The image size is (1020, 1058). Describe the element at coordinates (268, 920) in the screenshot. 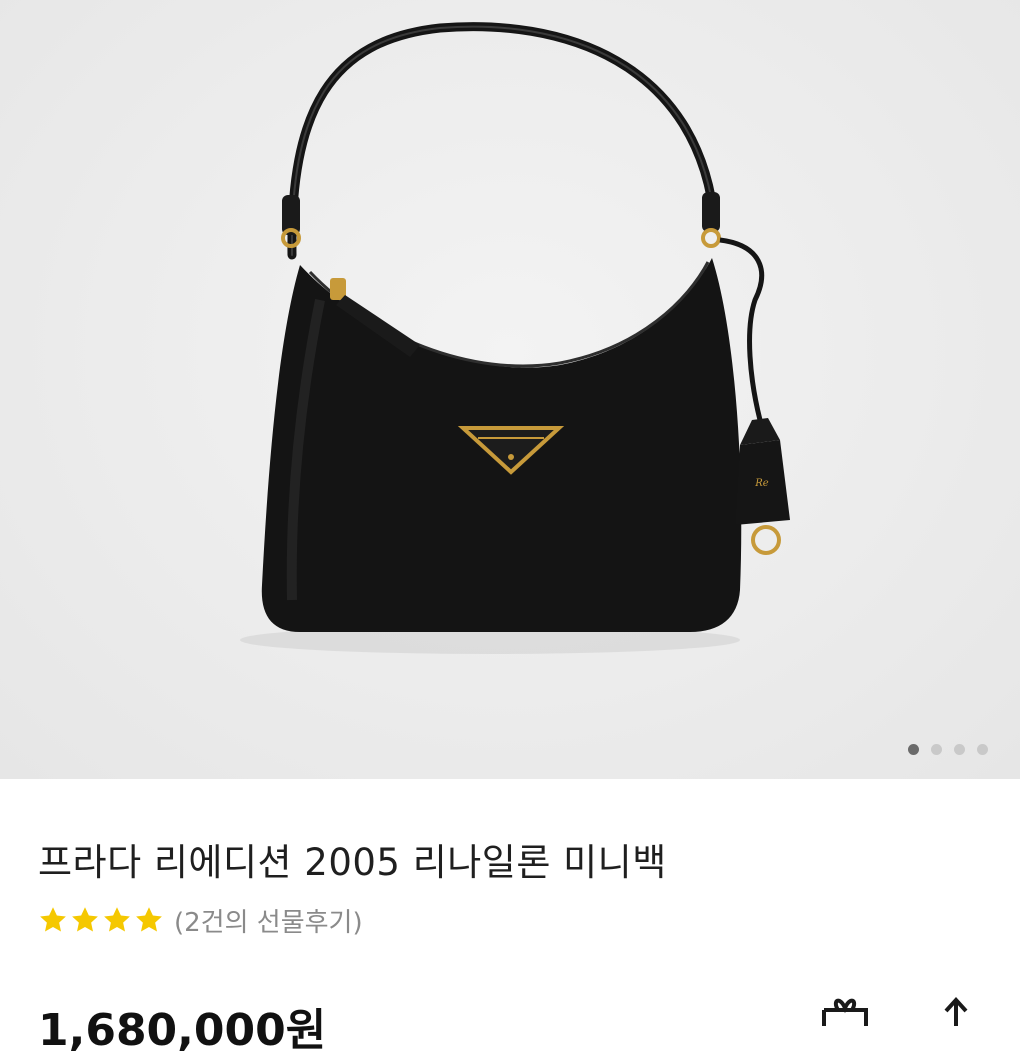

I see `review-count-link: (2건의 선물후기)` at that location.